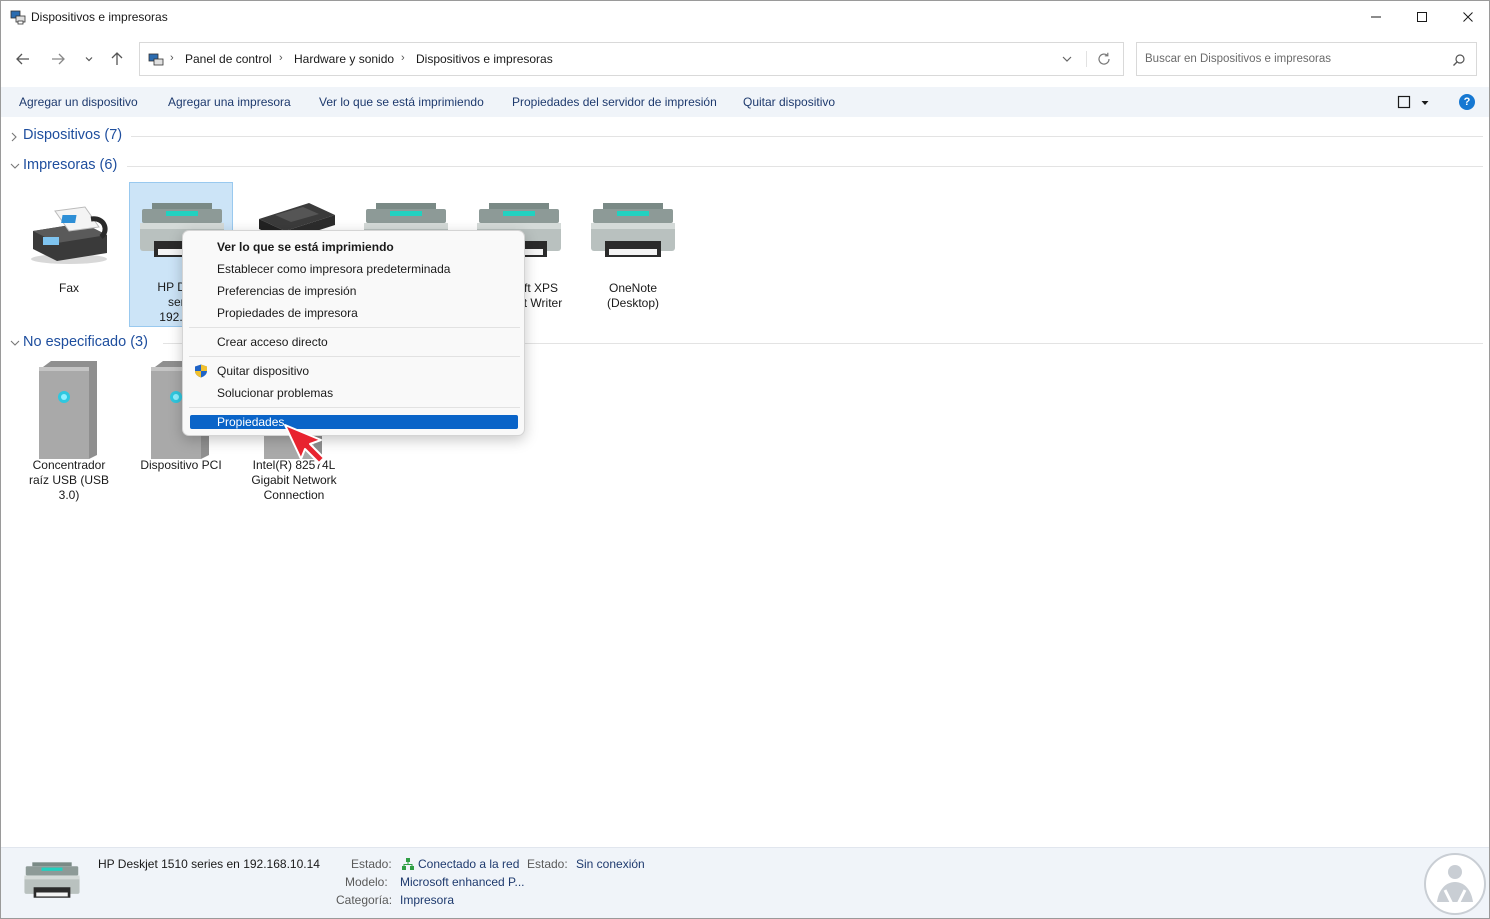 This screenshot has height=919, width=1490. What do you see at coordinates (286, 291) in the screenshot?
I see `menu-item-print-preferences: Preferencias de impresión` at bounding box center [286, 291].